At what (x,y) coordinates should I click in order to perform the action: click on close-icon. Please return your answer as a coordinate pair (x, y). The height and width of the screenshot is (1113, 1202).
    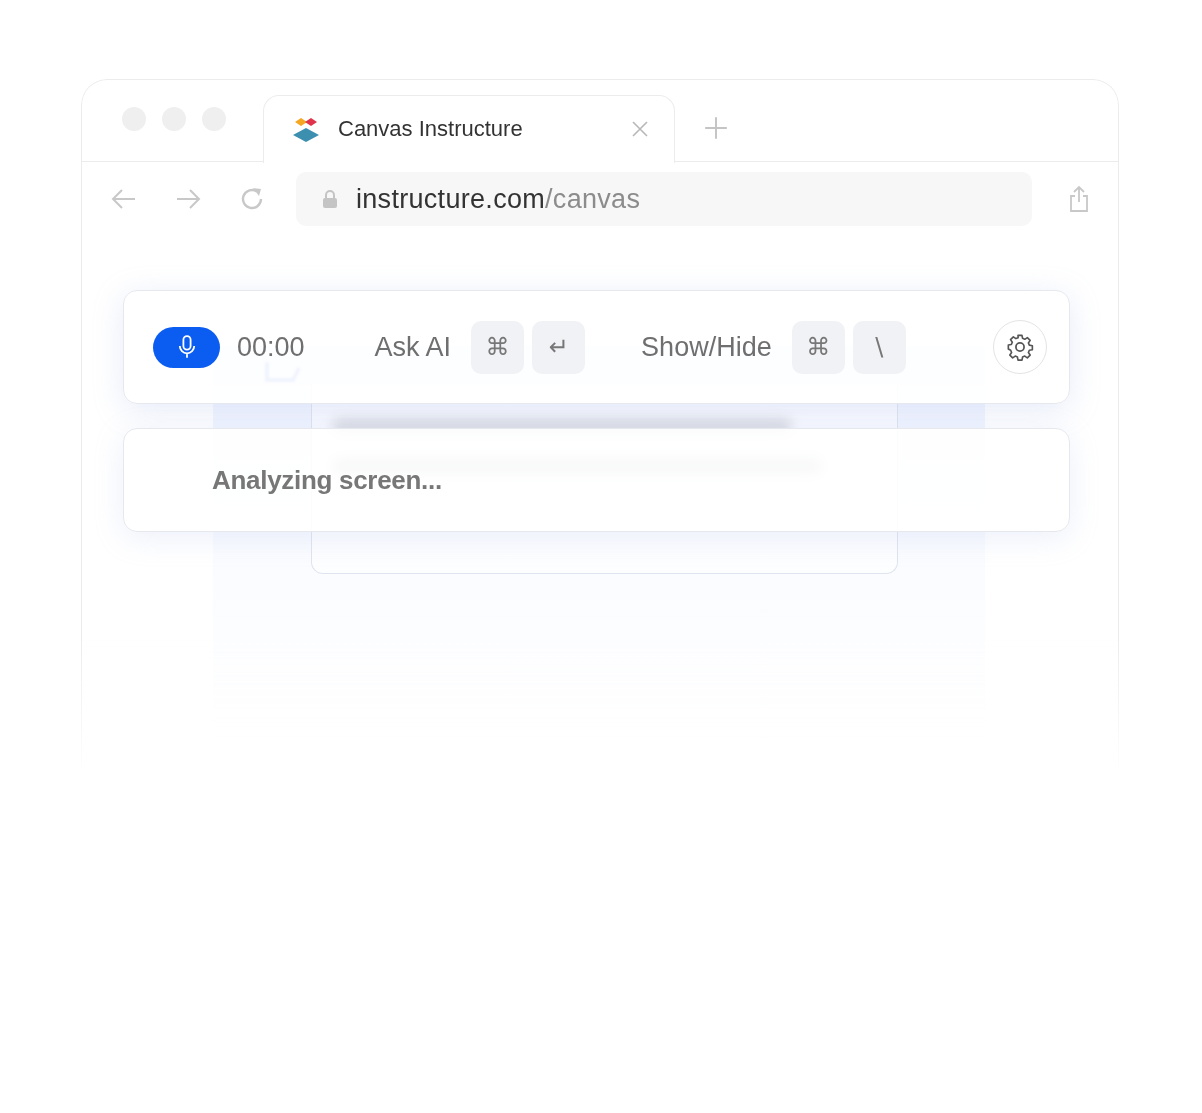
    Looking at the image, I should click on (640, 129).